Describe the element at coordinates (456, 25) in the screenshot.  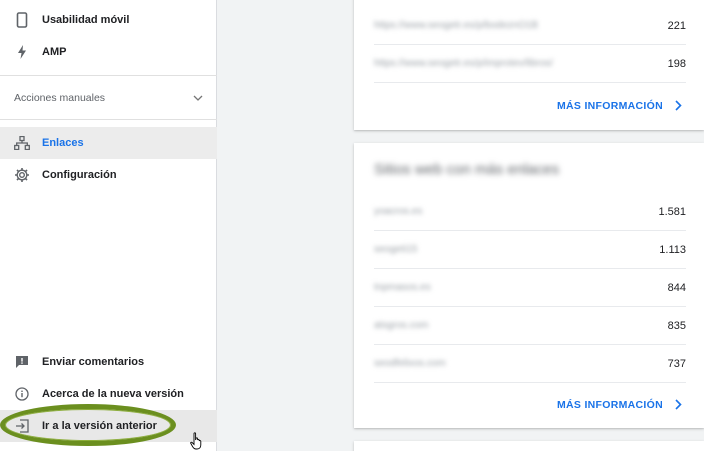
I see `row-url: https://www.seogetr.es/p/bodeznO1B` at that location.